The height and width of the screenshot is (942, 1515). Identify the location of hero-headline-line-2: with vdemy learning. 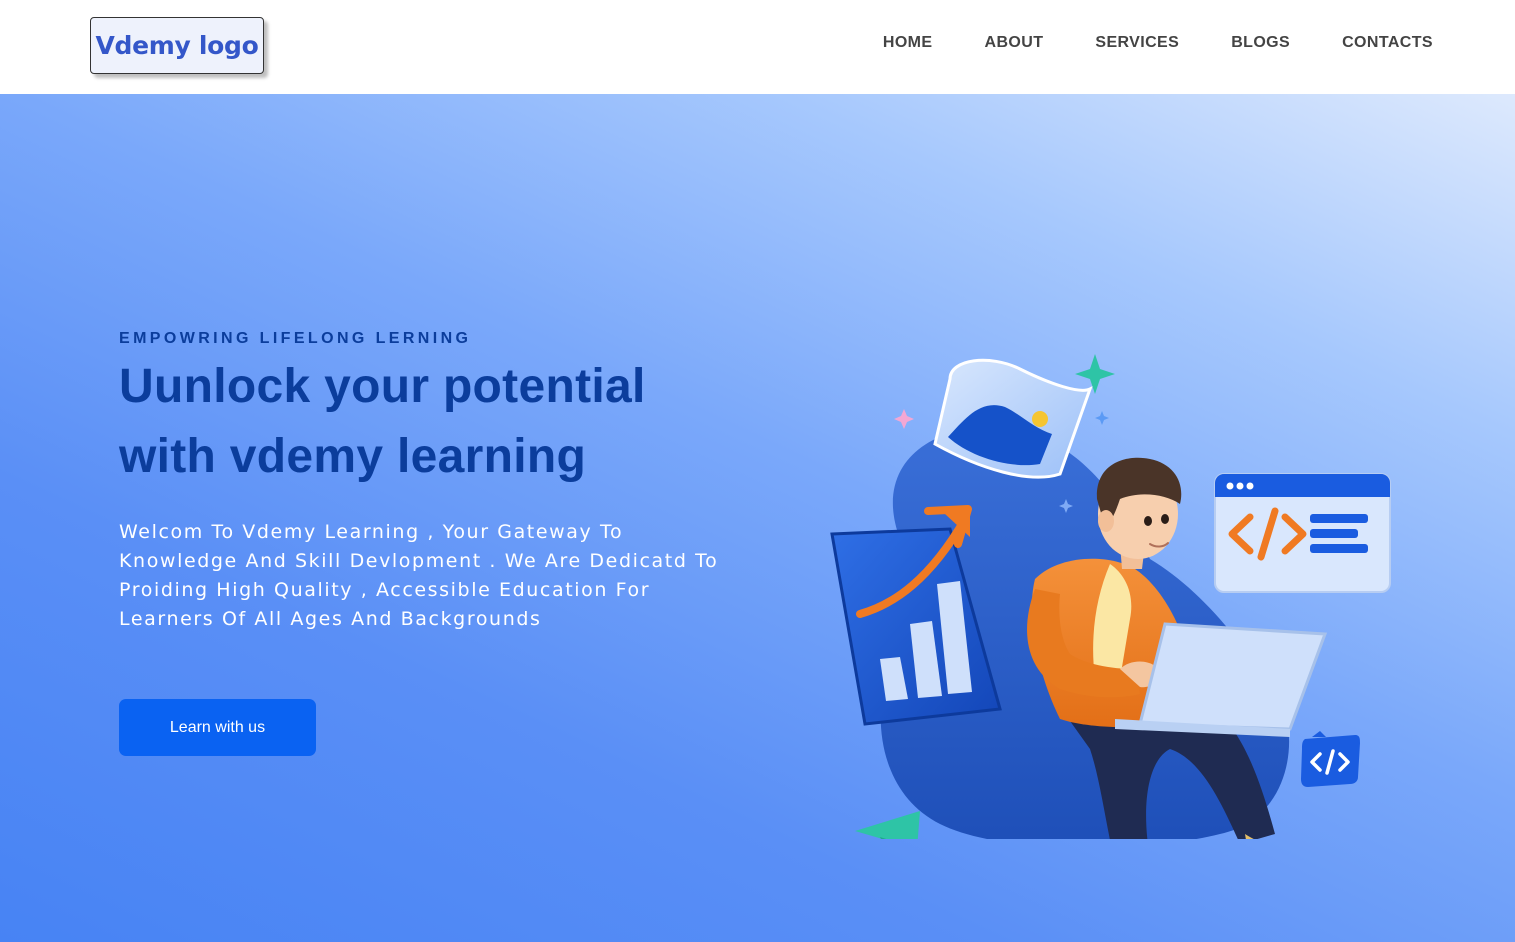
(353, 456).